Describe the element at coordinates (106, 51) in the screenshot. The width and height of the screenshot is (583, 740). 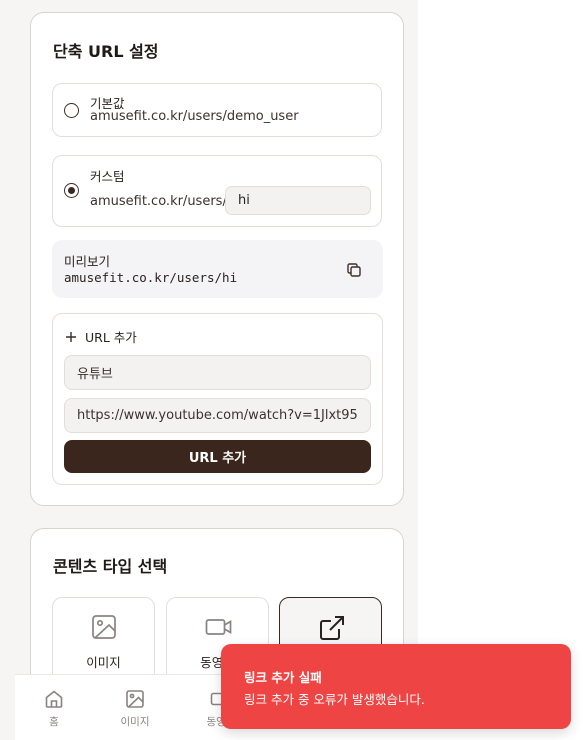
I see `short-url-title: 단축 URL 설정` at that location.